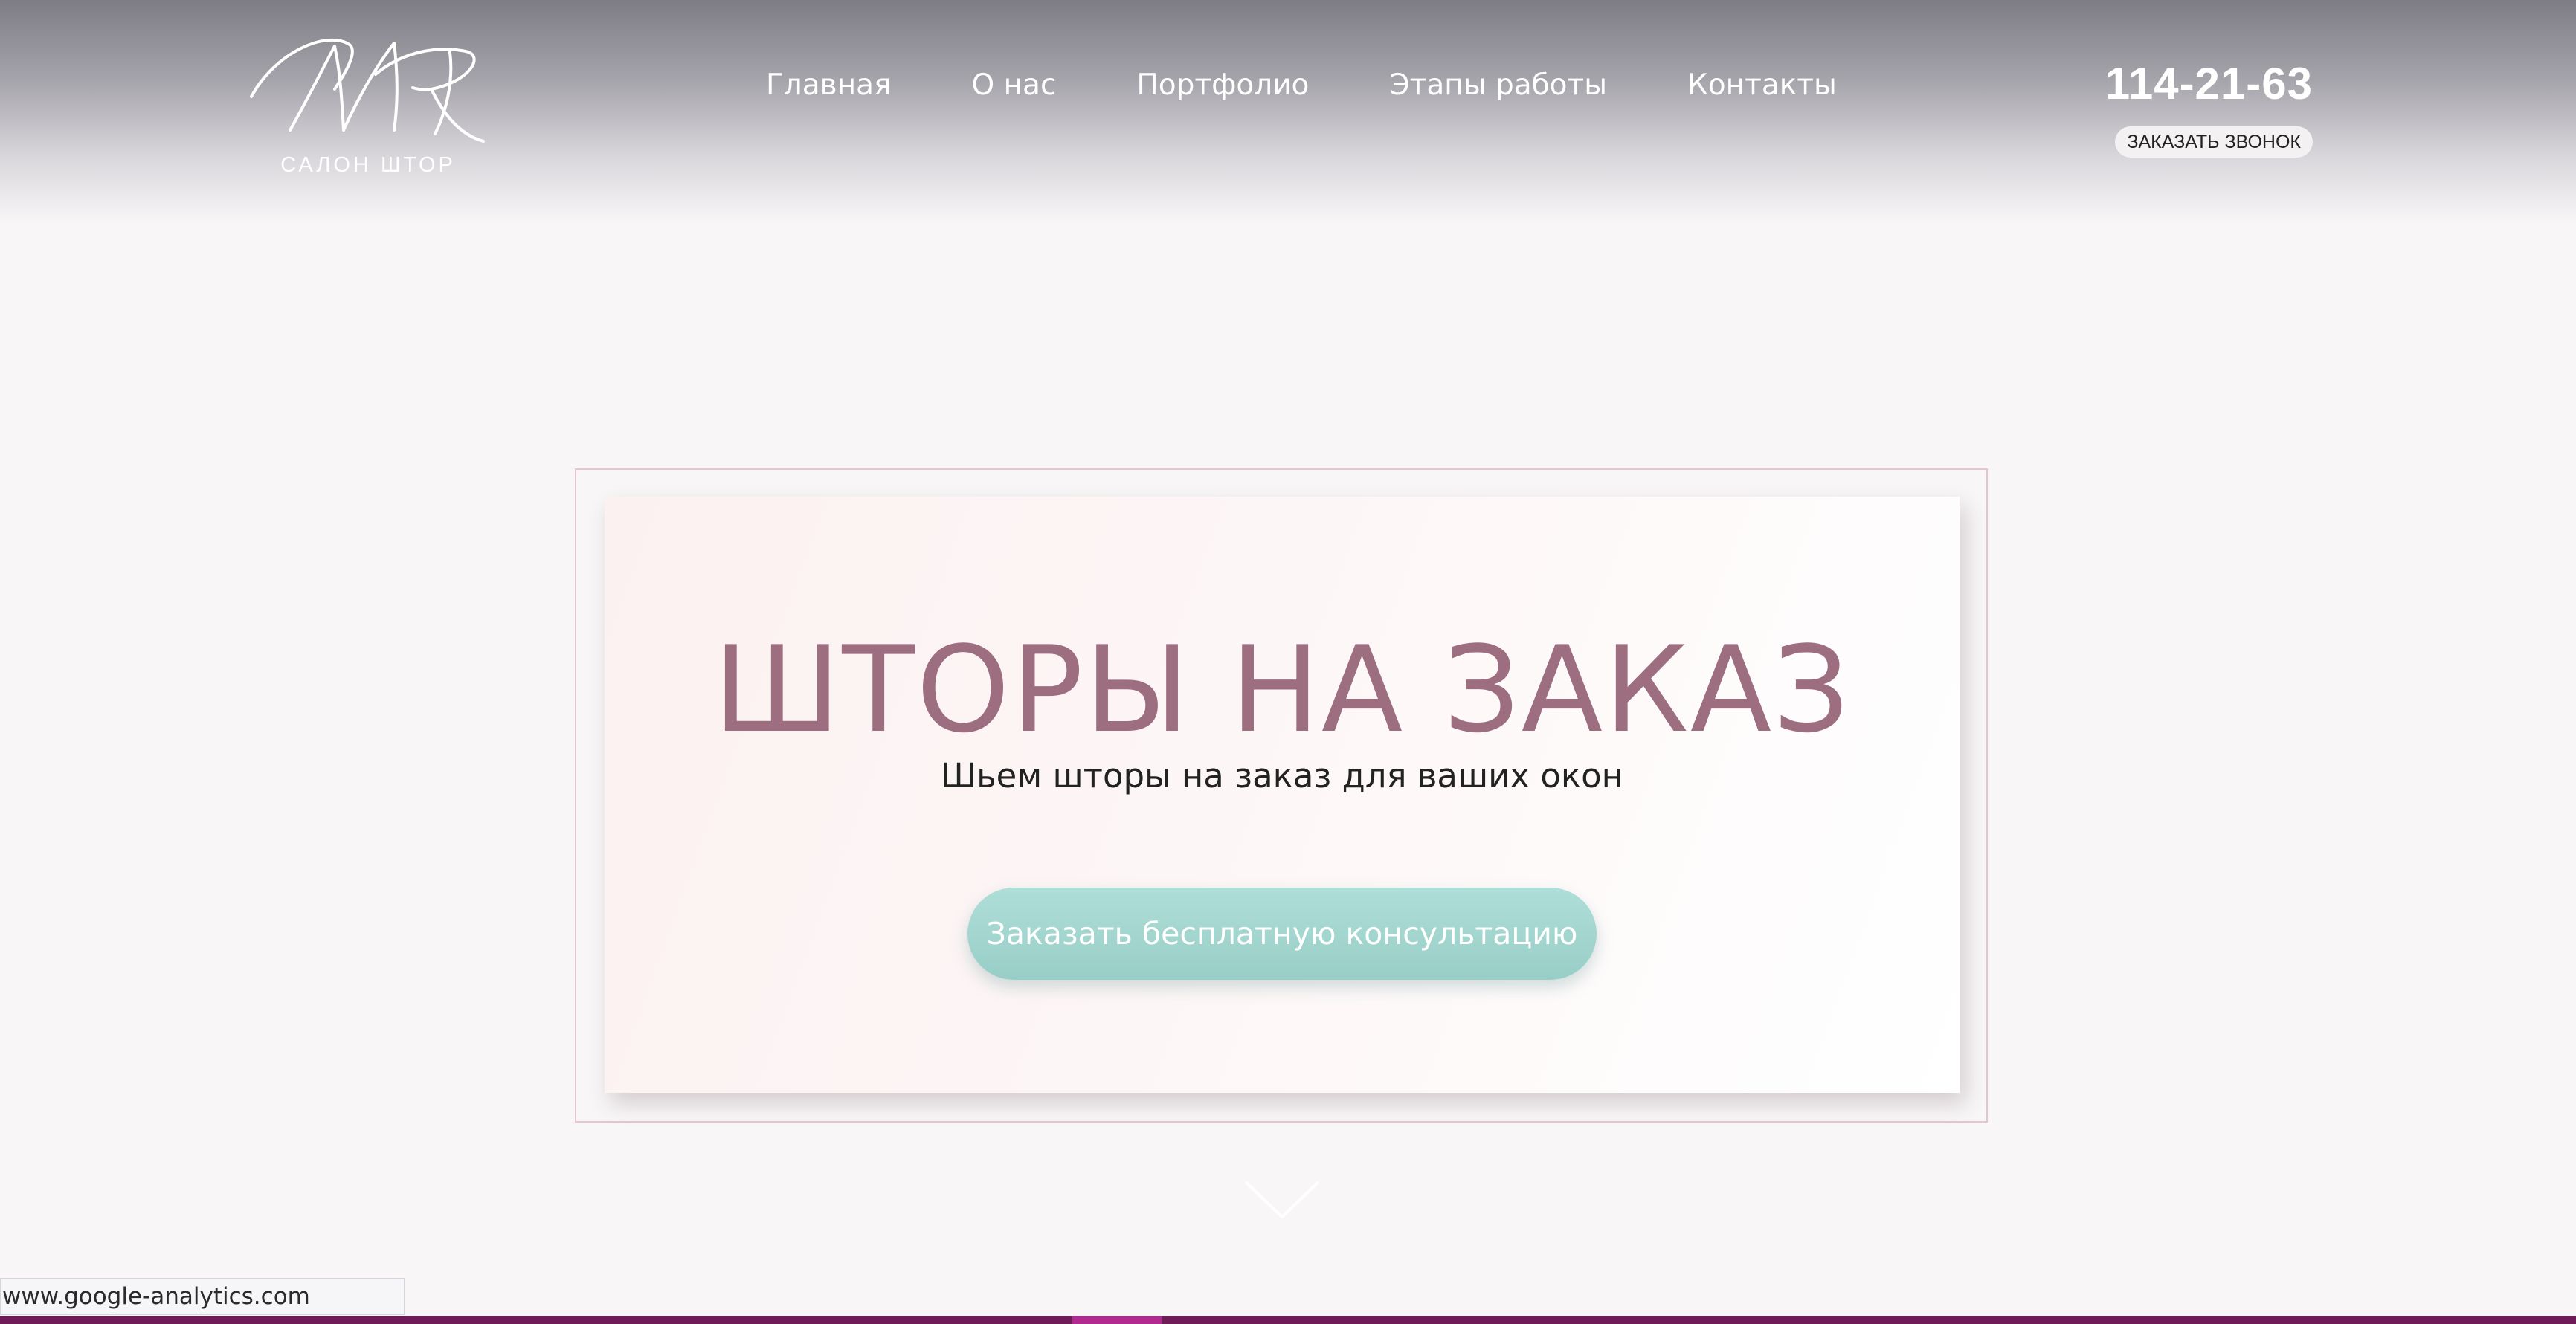 The height and width of the screenshot is (1324, 2576). What do you see at coordinates (1013, 85) in the screenshot?
I see `nav-item-about: О нас` at bounding box center [1013, 85].